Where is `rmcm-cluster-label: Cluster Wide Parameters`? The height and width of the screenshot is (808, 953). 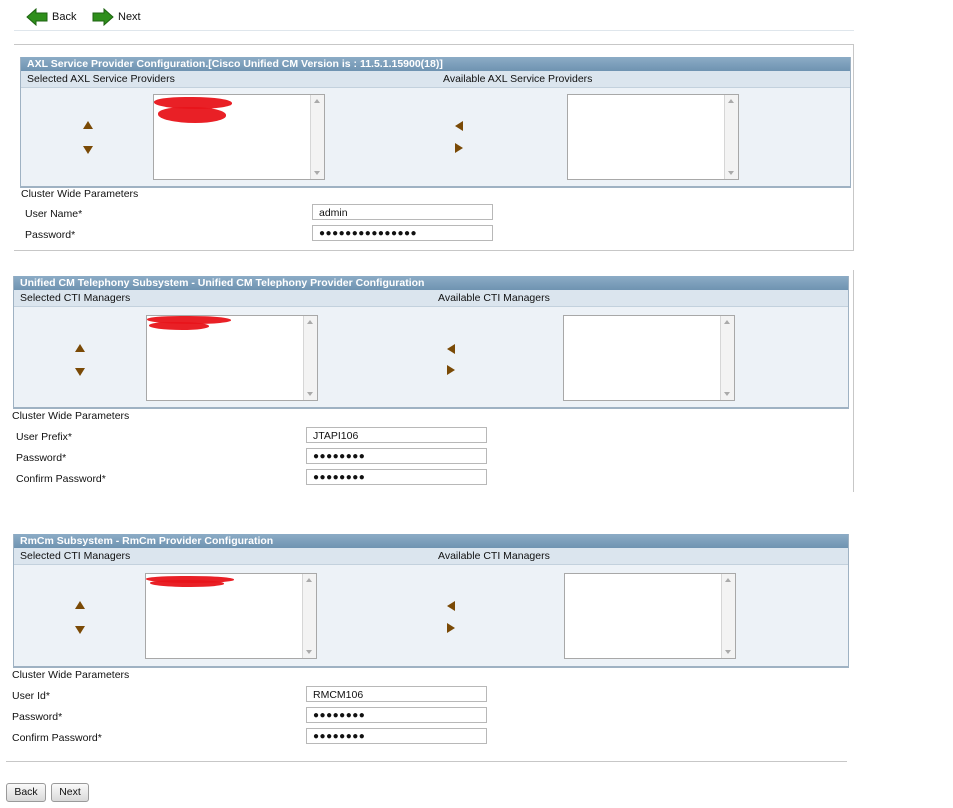 rmcm-cluster-label: Cluster Wide Parameters is located at coordinates (71, 675).